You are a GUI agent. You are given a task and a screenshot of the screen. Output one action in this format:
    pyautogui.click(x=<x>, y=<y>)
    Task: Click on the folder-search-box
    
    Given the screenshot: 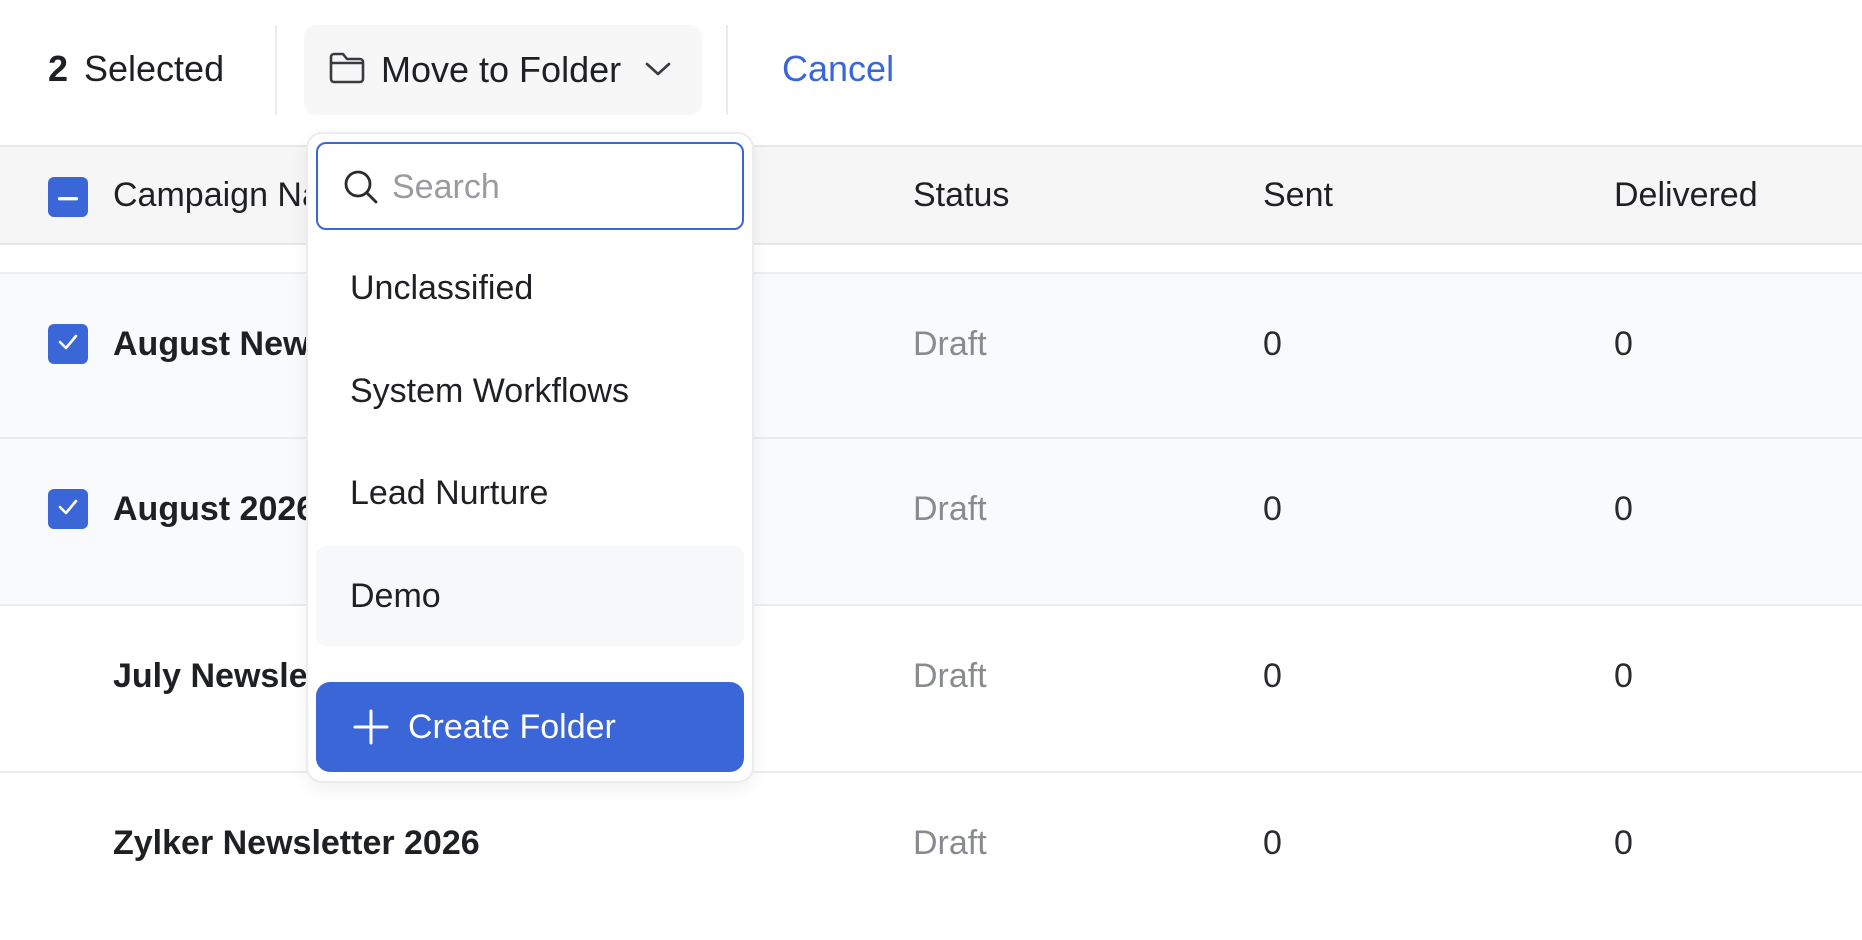 What is the action you would take?
    pyautogui.click(x=530, y=186)
    